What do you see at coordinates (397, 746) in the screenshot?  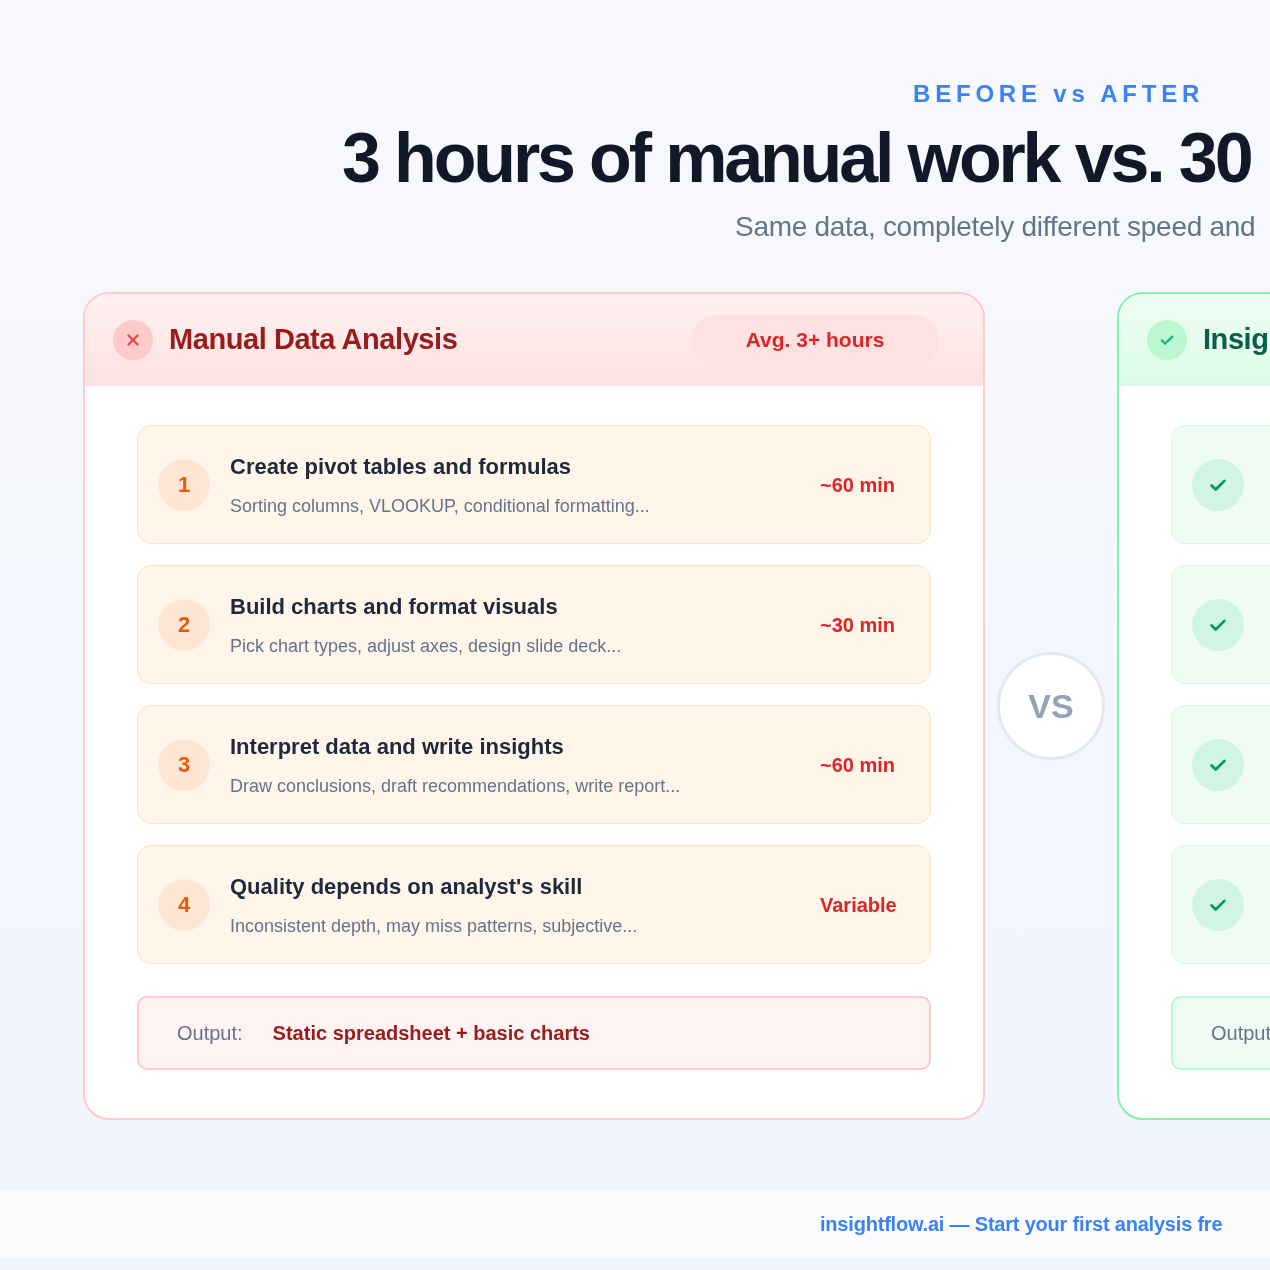 I see `step-title: Interpret data and write insights` at bounding box center [397, 746].